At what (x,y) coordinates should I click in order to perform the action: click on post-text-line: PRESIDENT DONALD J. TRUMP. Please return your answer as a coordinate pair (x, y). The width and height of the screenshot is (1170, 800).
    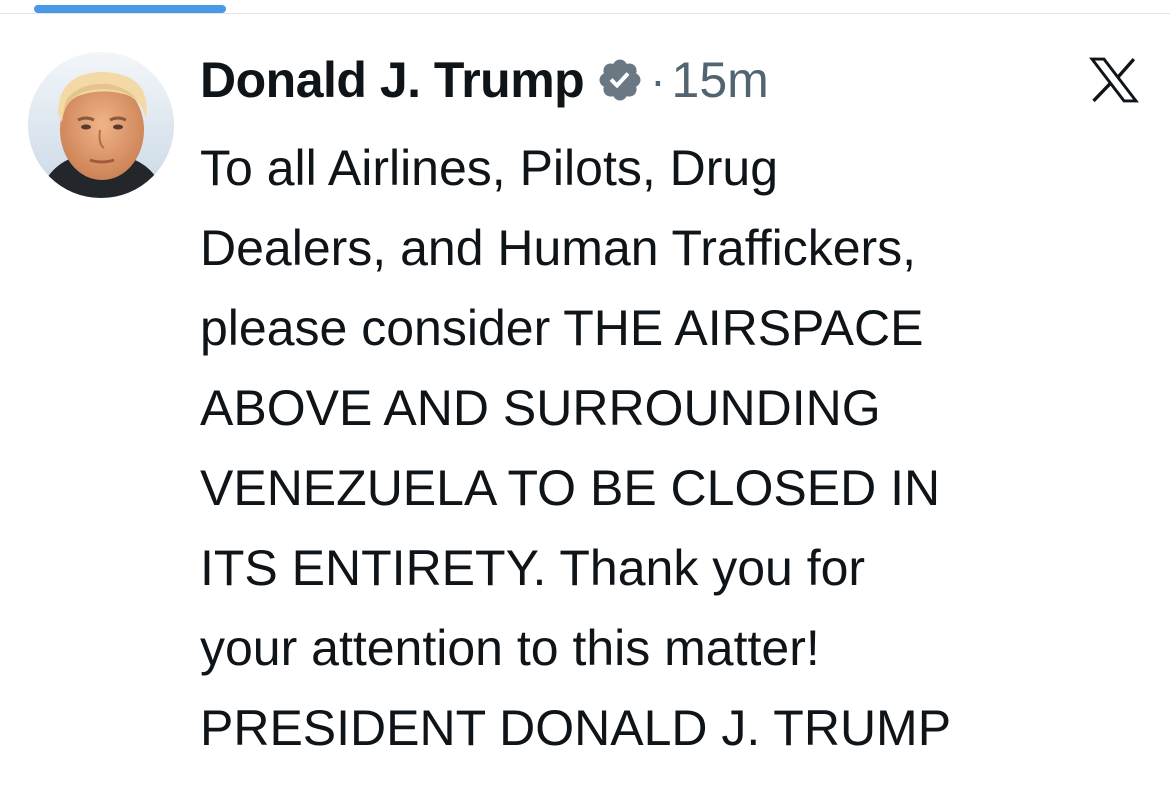
    Looking at the image, I should click on (576, 728).